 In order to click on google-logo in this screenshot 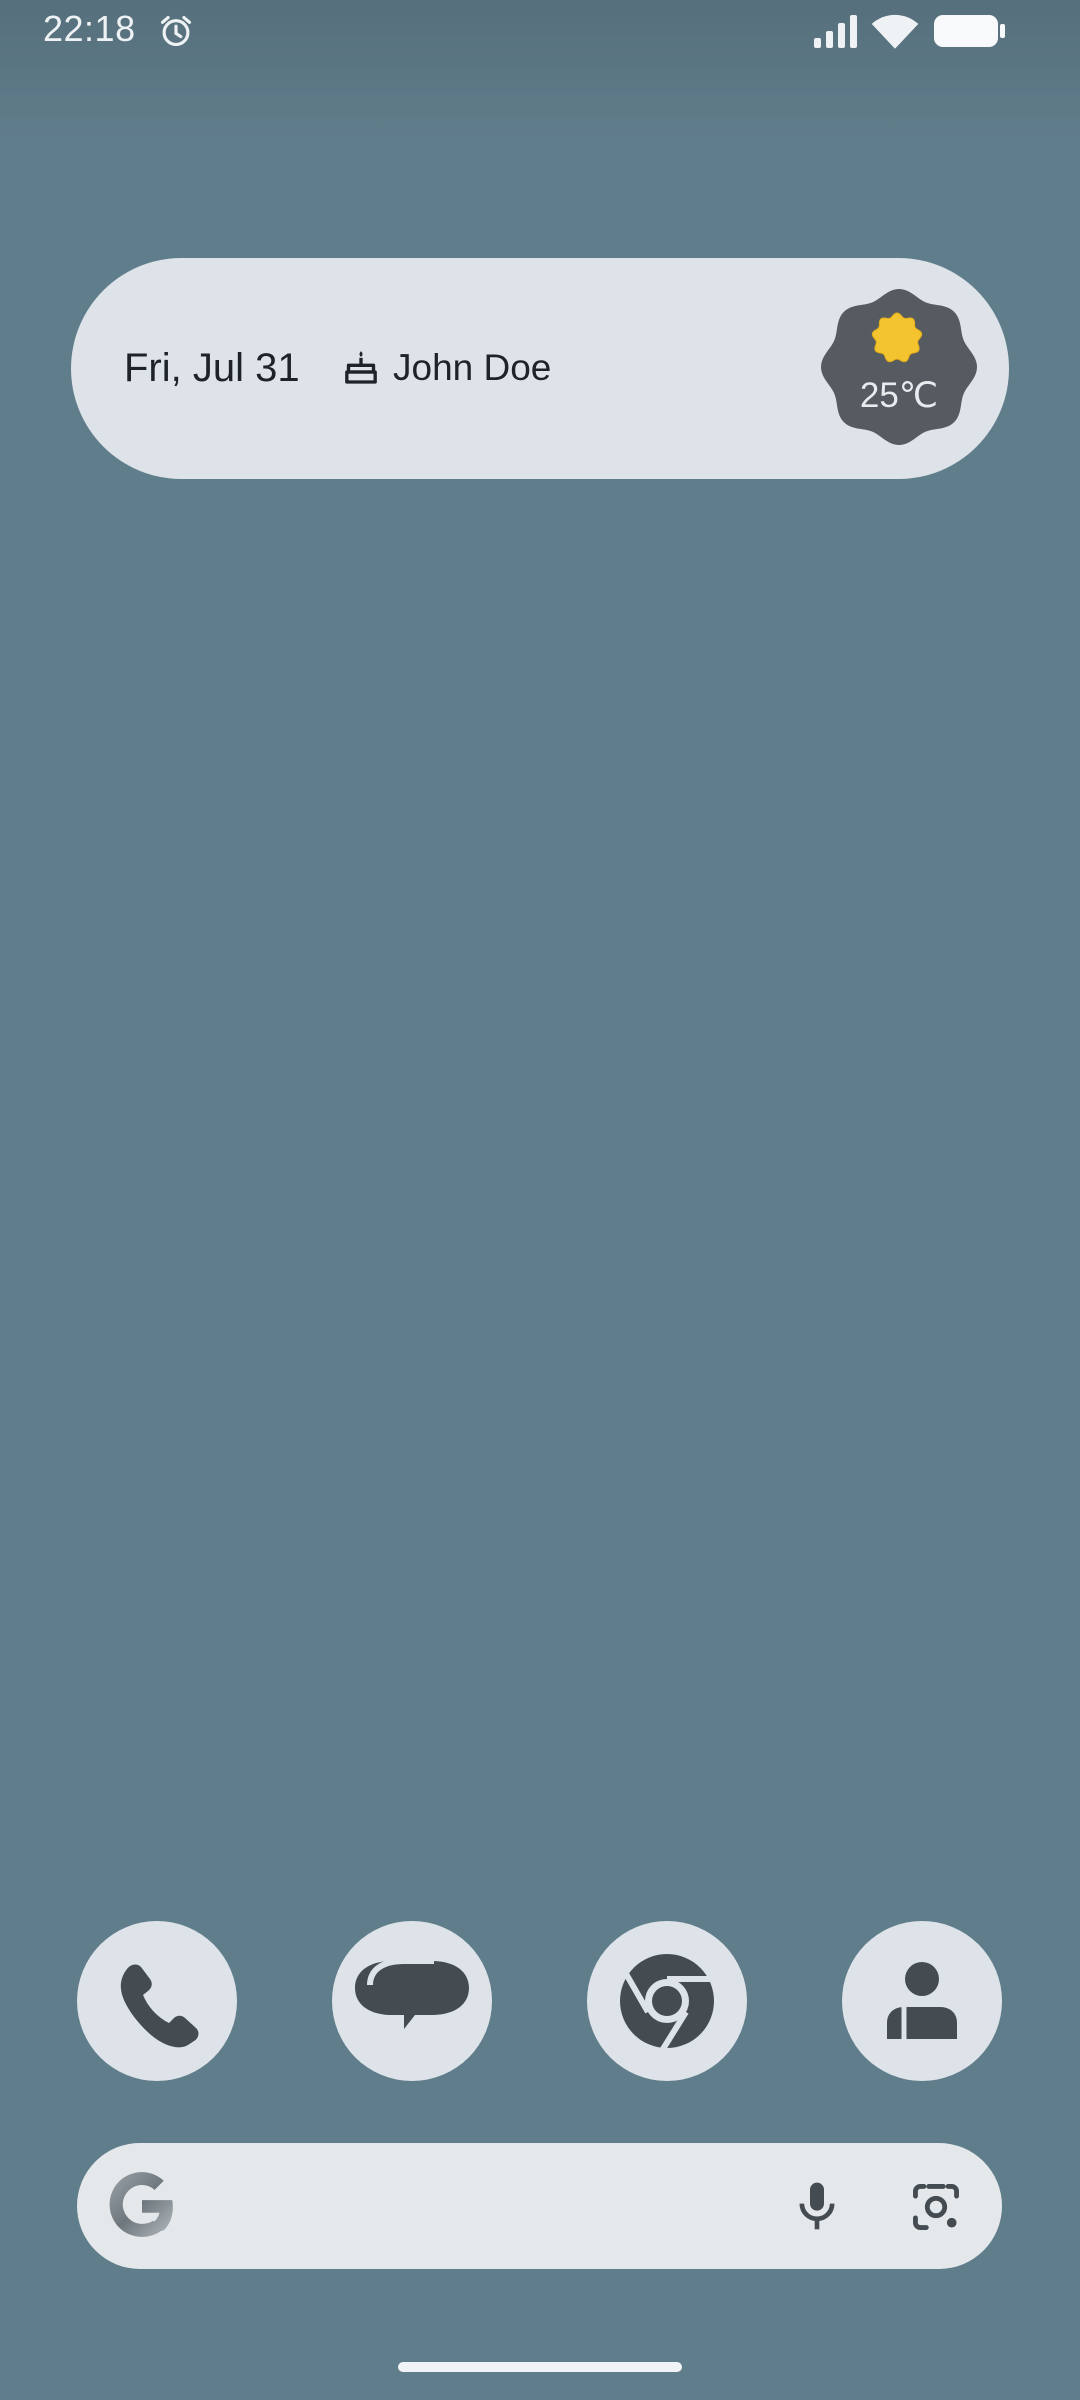, I will do `click(142, 2206)`.